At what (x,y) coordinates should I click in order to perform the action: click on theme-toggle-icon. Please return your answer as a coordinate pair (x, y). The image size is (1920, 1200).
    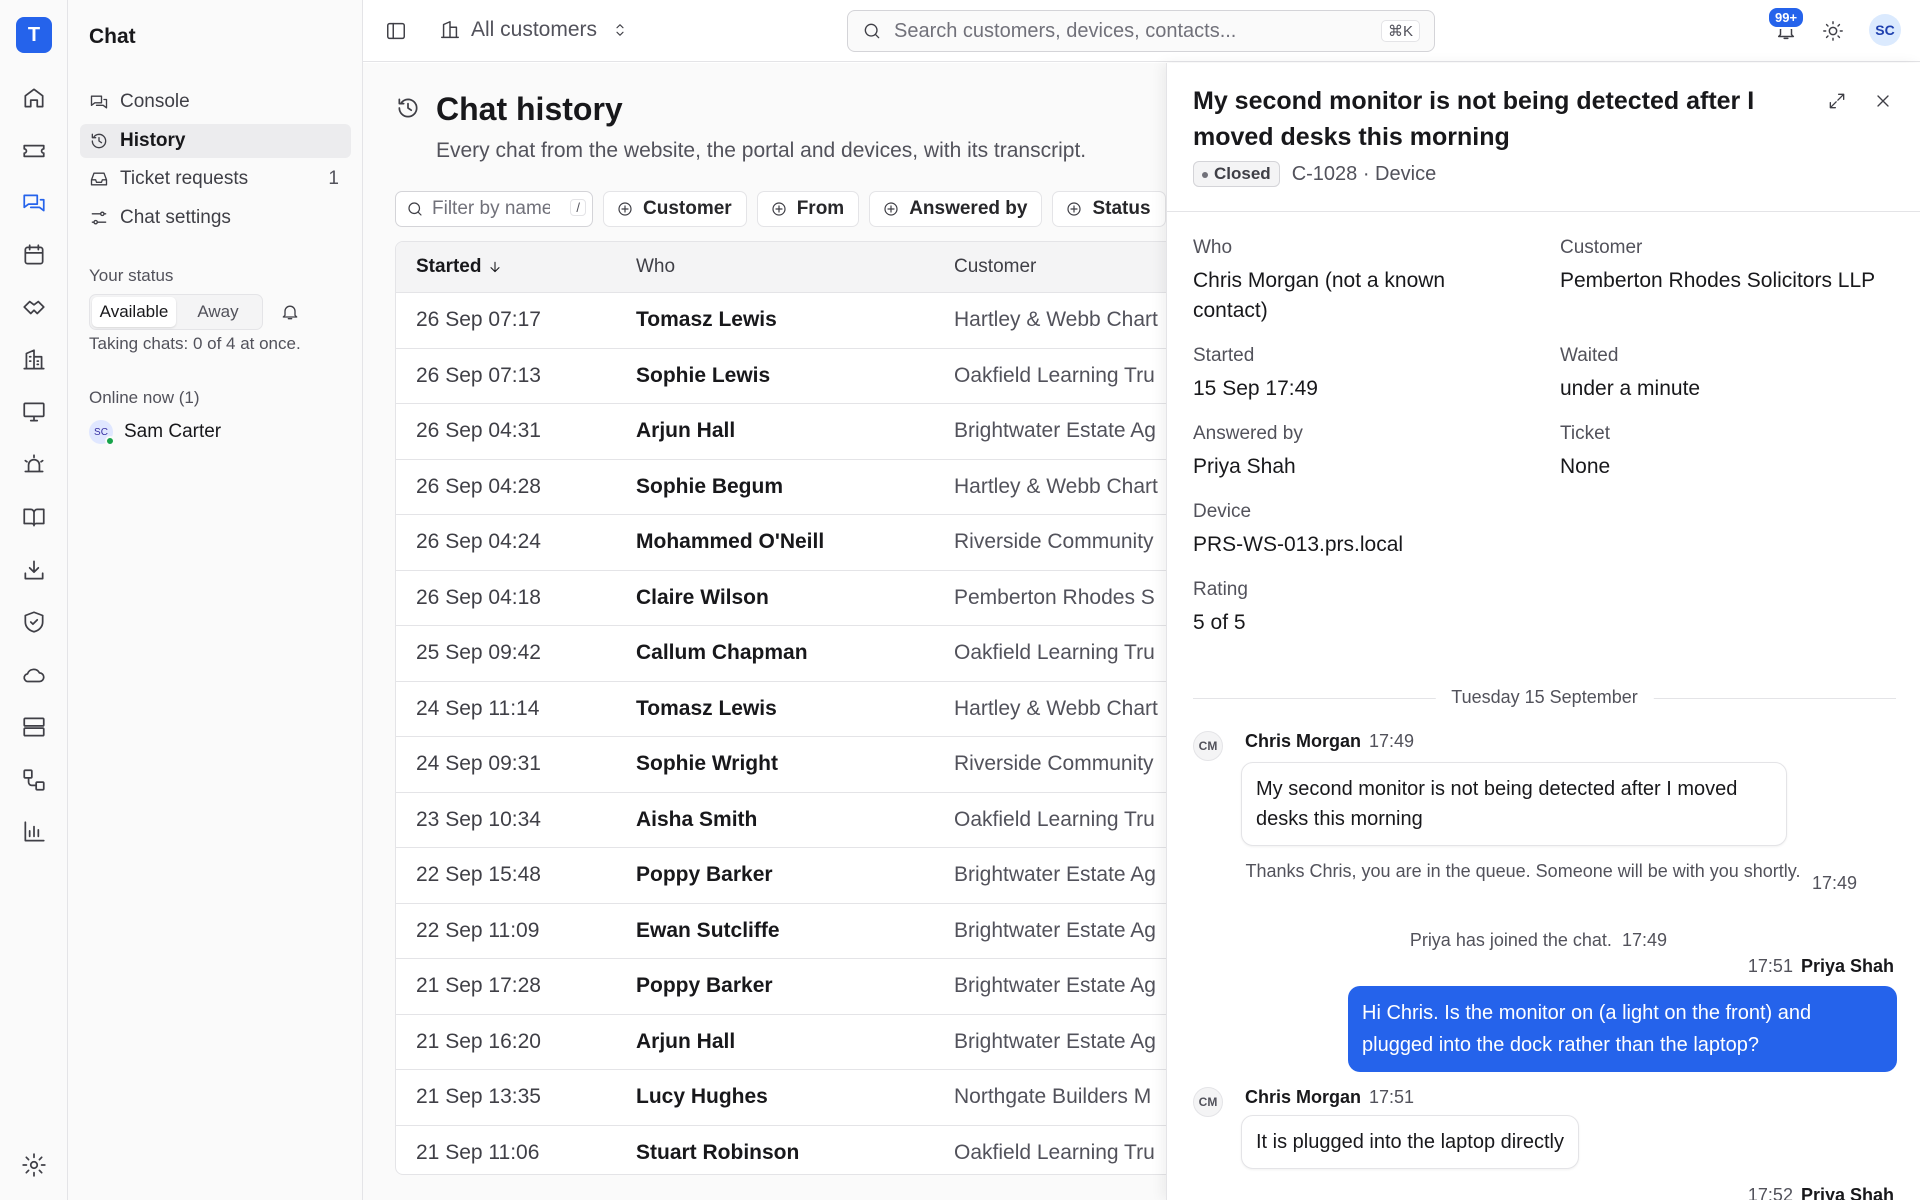
    Looking at the image, I should click on (1833, 31).